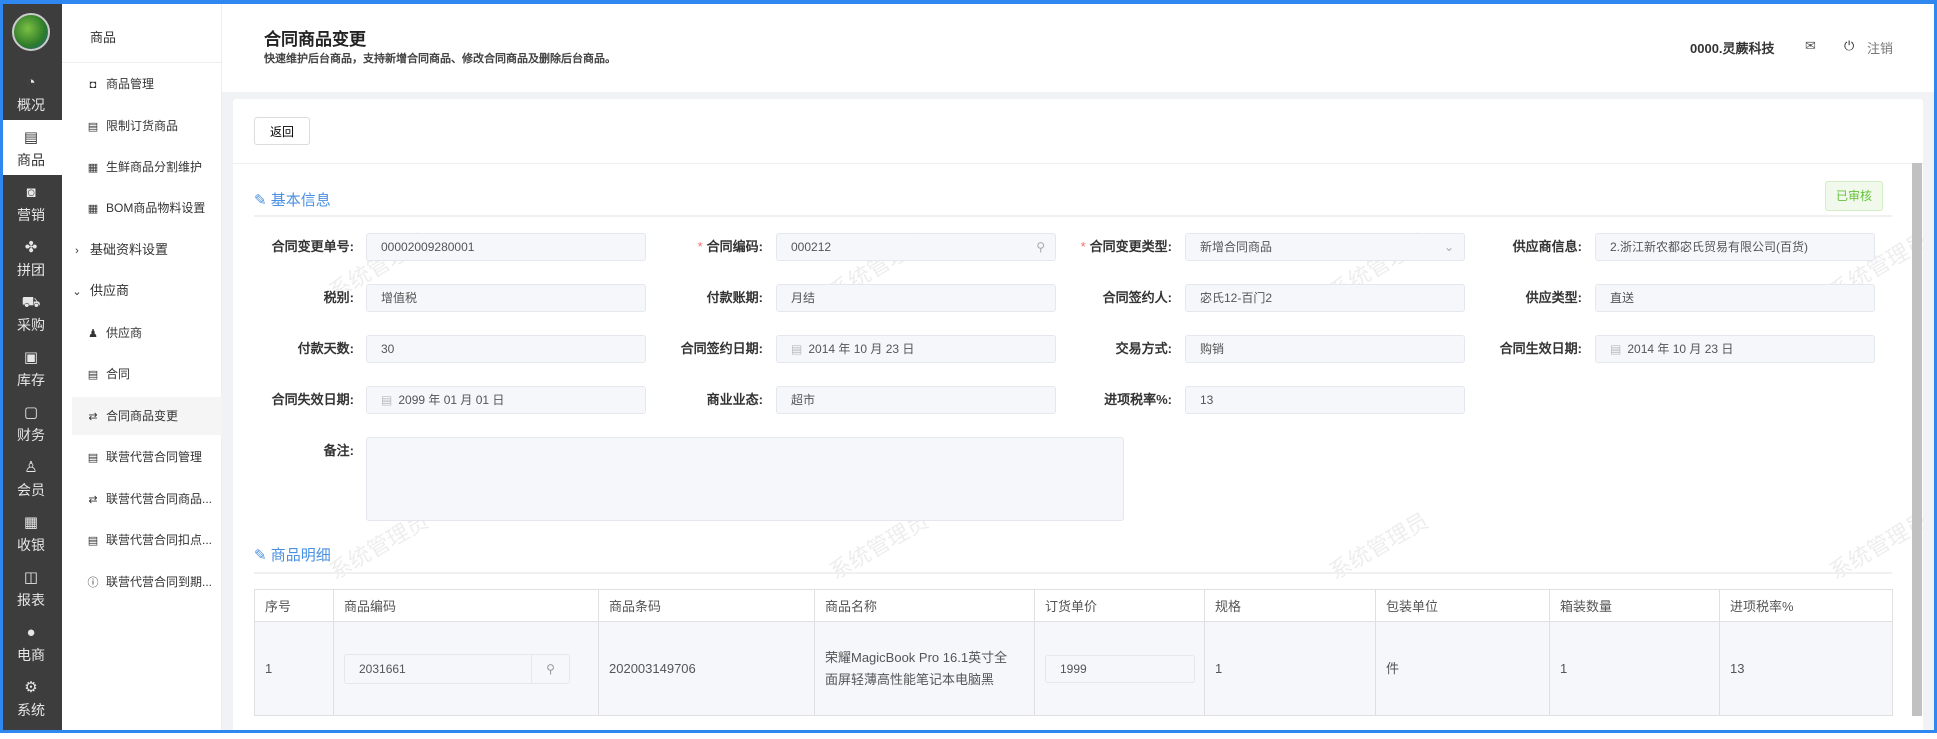 The height and width of the screenshot is (739, 1937). I want to click on field-value: 2099 年 01 月 01 日, so click(451, 400).